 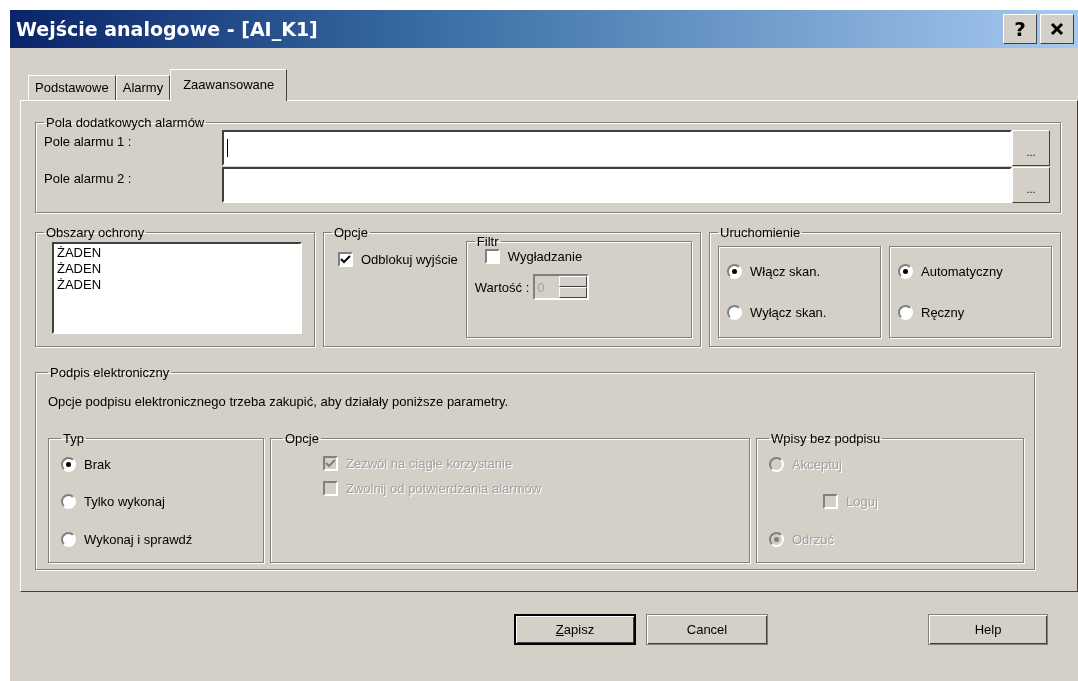 I want to click on radio-label: Włącz skan., so click(x=785, y=271).